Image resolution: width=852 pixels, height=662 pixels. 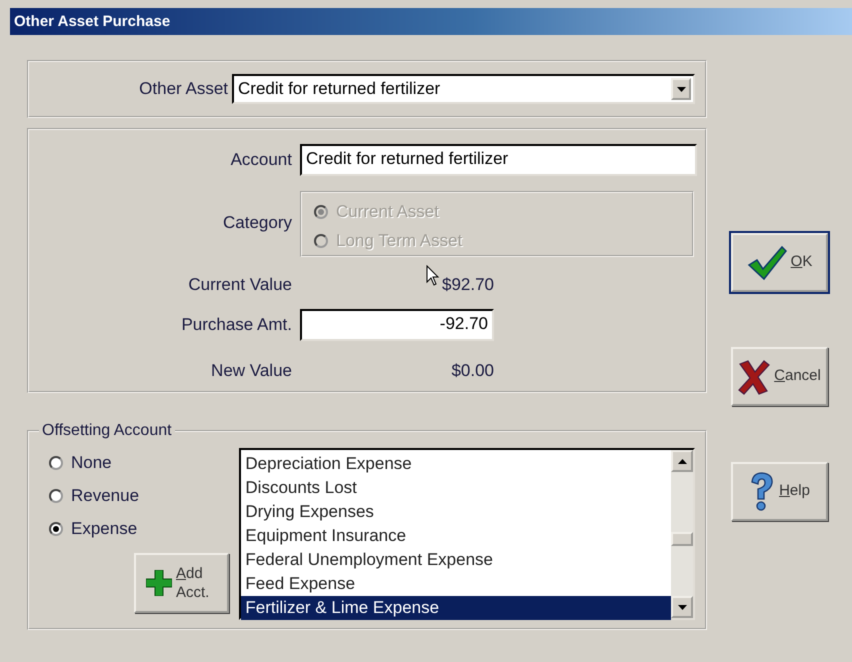 I want to click on radio-label: Revenue, so click(x=105, y=495).